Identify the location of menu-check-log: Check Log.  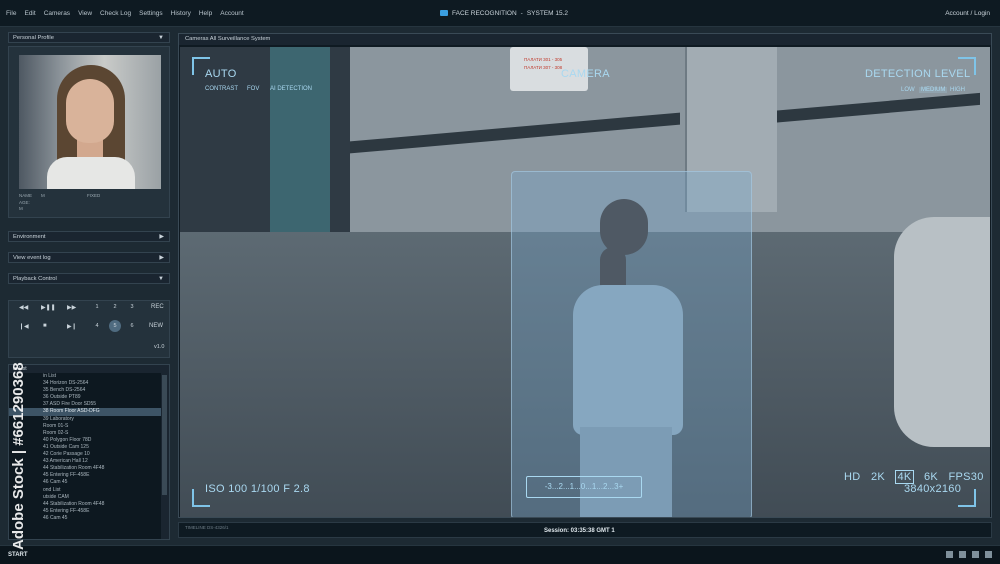
(115, 13).